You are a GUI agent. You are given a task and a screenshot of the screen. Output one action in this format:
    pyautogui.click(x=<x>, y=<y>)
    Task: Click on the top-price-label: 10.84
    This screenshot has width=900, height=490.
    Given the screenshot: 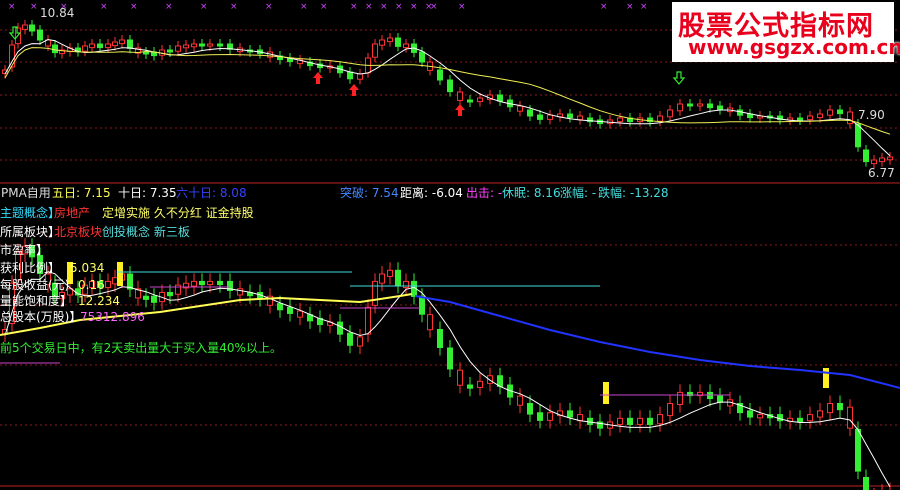 What is the action you would take?
    pyautogui.click(x=57, y=13)
    